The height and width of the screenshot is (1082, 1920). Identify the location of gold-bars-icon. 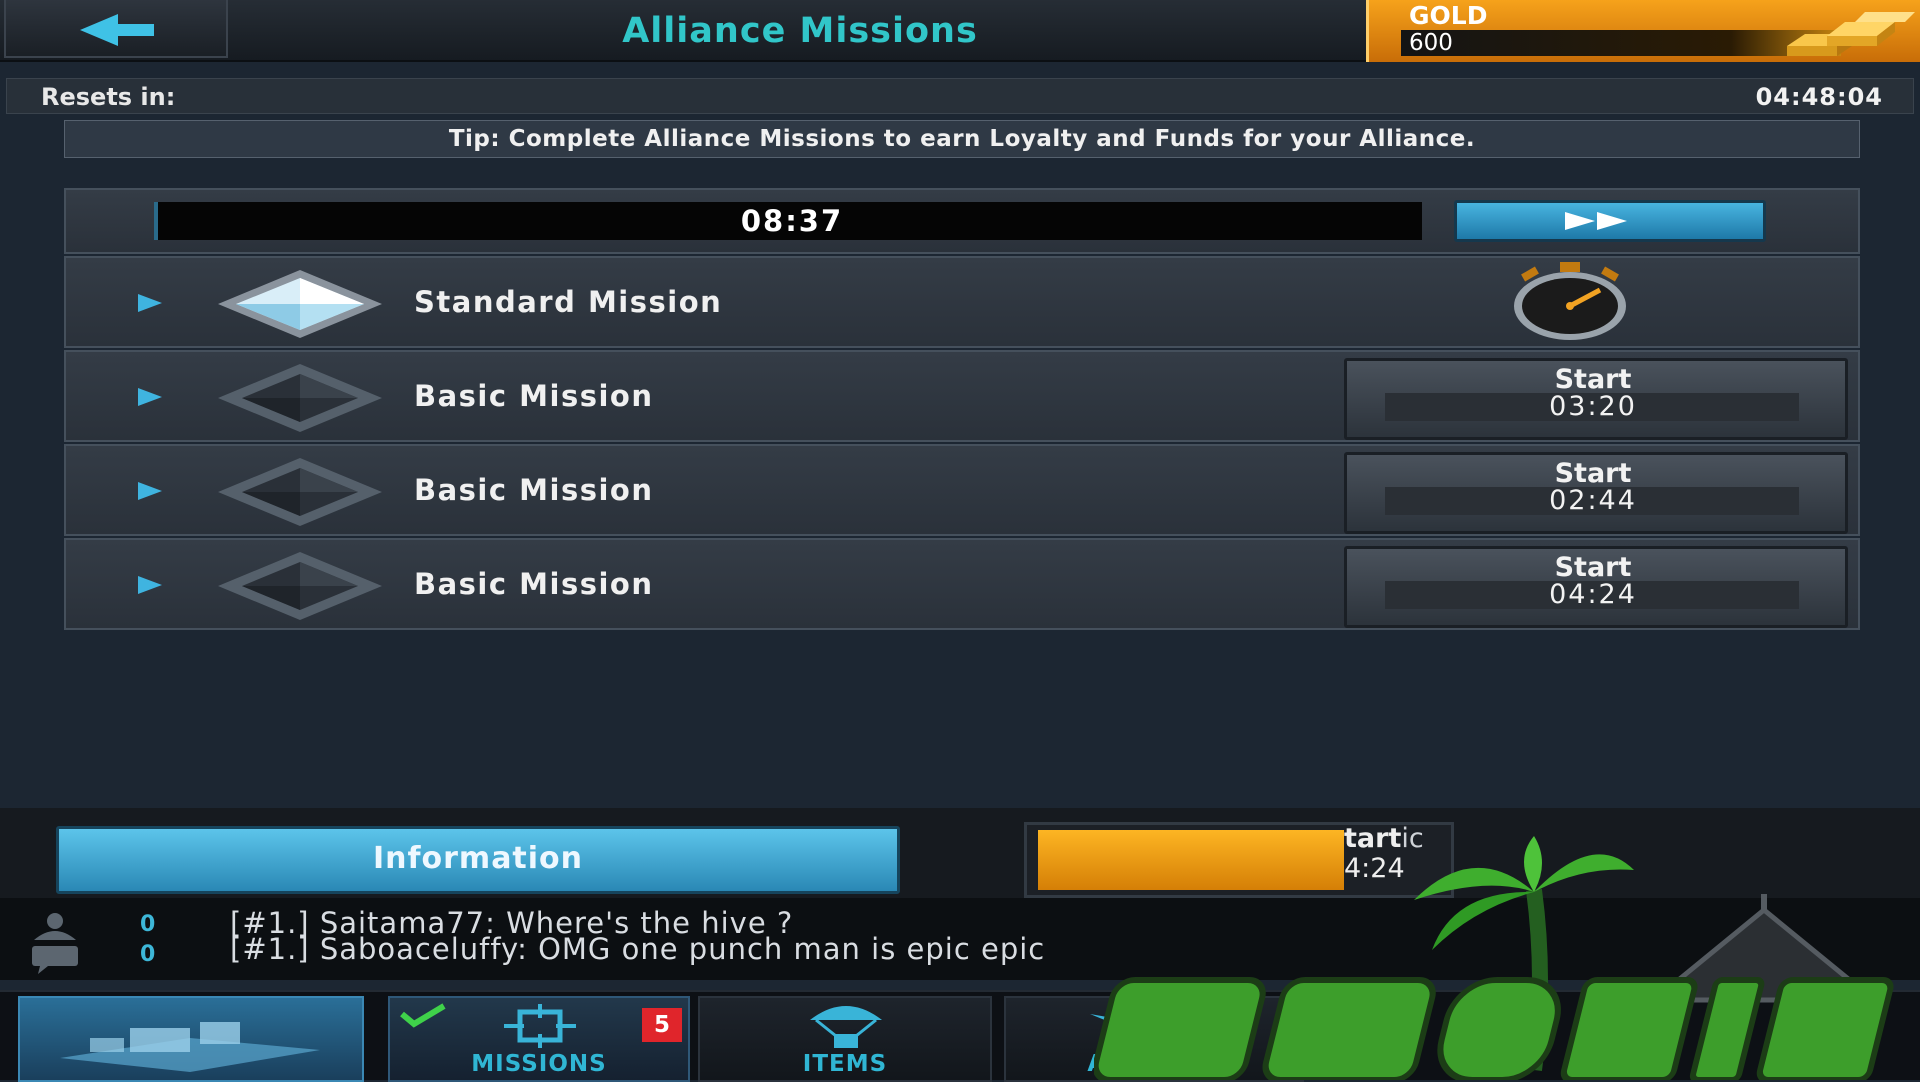
(1851, 34).